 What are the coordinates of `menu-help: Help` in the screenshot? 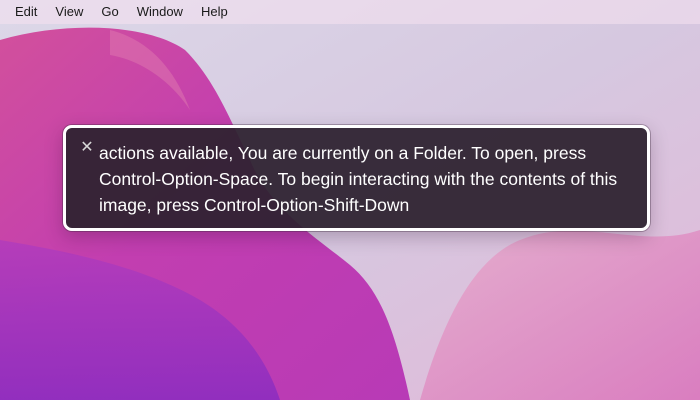 It's located at (214, 12).